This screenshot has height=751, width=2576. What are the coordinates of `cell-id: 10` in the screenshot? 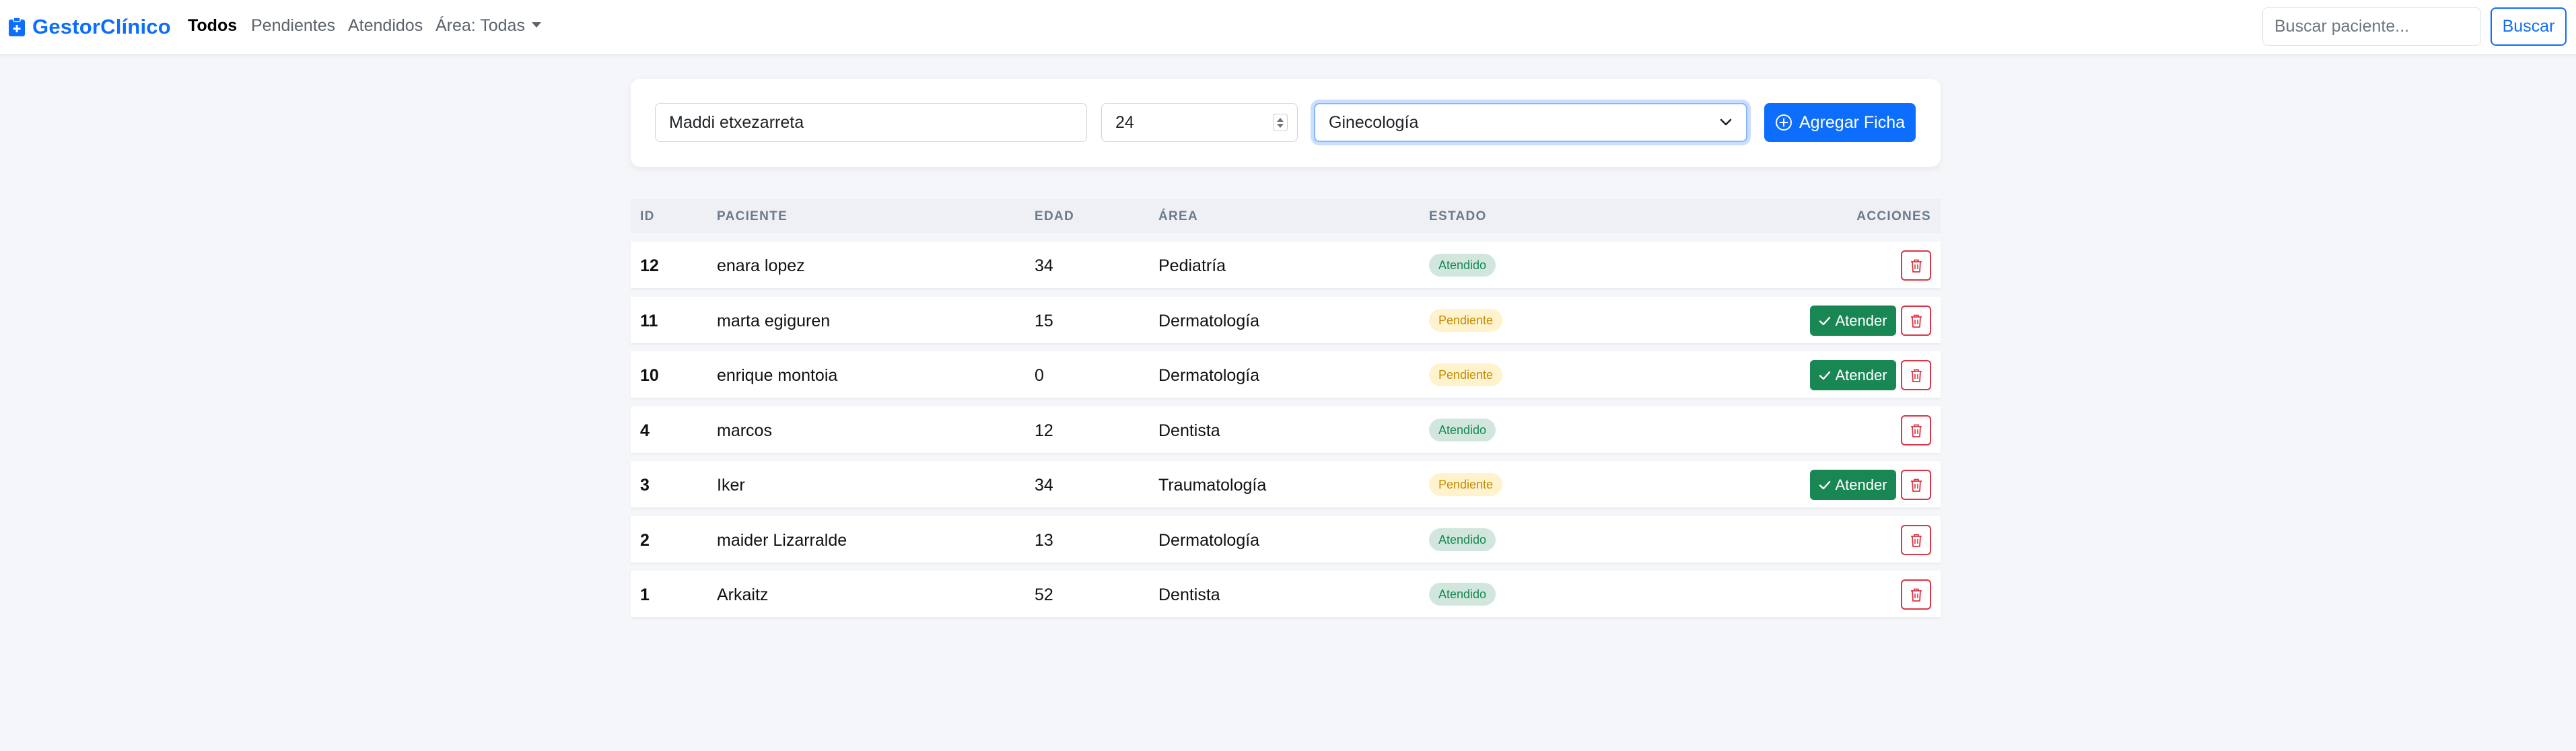 It's located at (649, 375).